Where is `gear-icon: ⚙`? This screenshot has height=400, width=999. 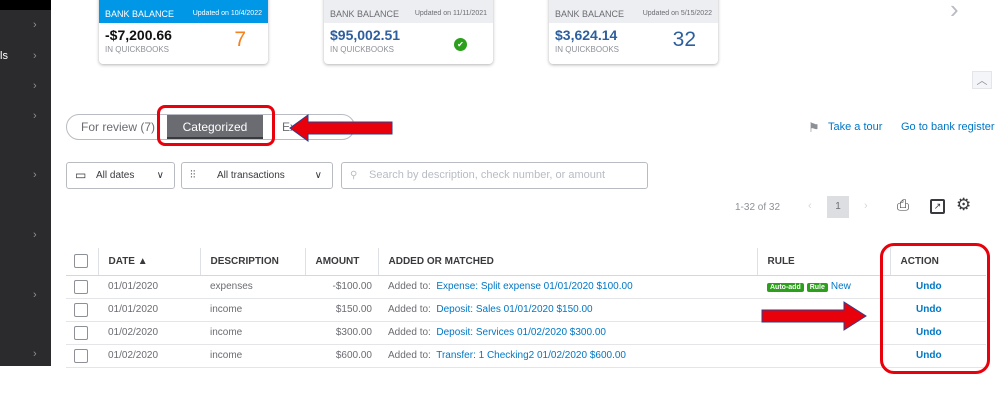 gear-icon: ⚙ is located at coordinates (963, 205).